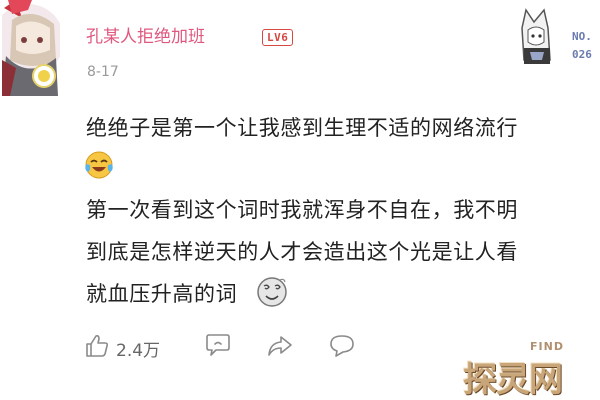  I want to click on comment-button, so click(342, 348).